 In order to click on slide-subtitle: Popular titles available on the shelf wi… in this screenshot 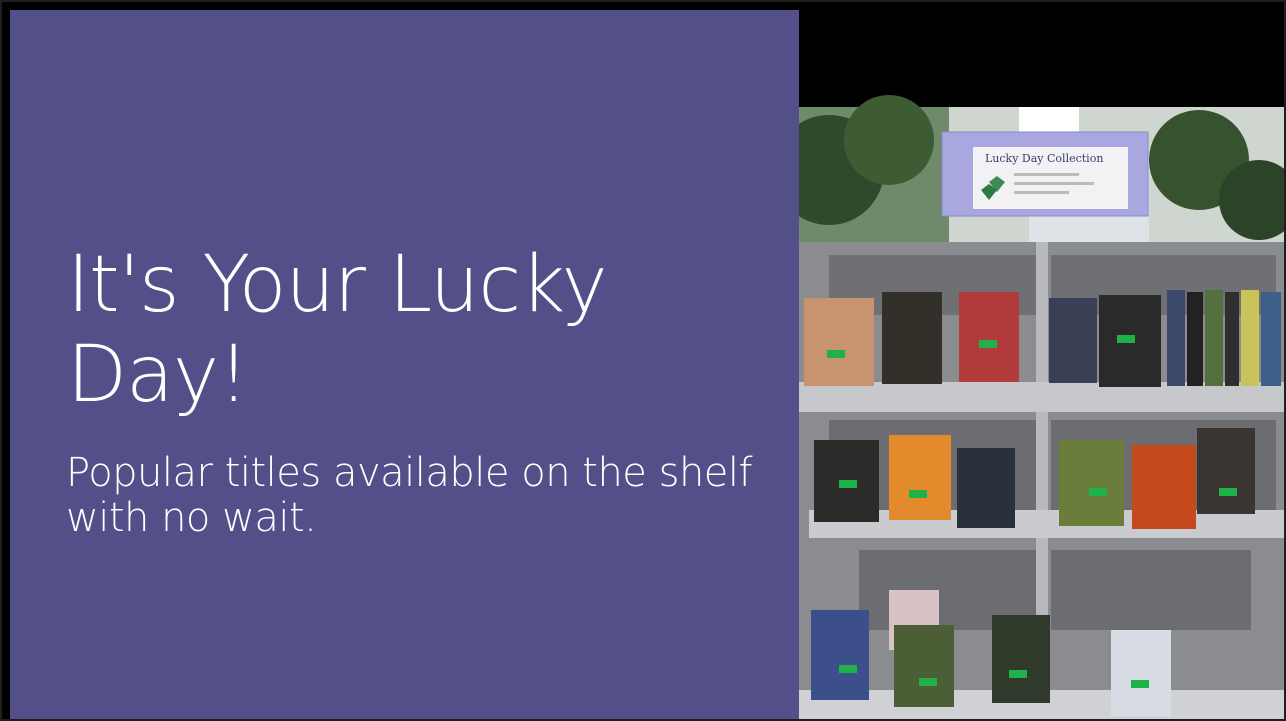, I will do `click(409, 495)`.